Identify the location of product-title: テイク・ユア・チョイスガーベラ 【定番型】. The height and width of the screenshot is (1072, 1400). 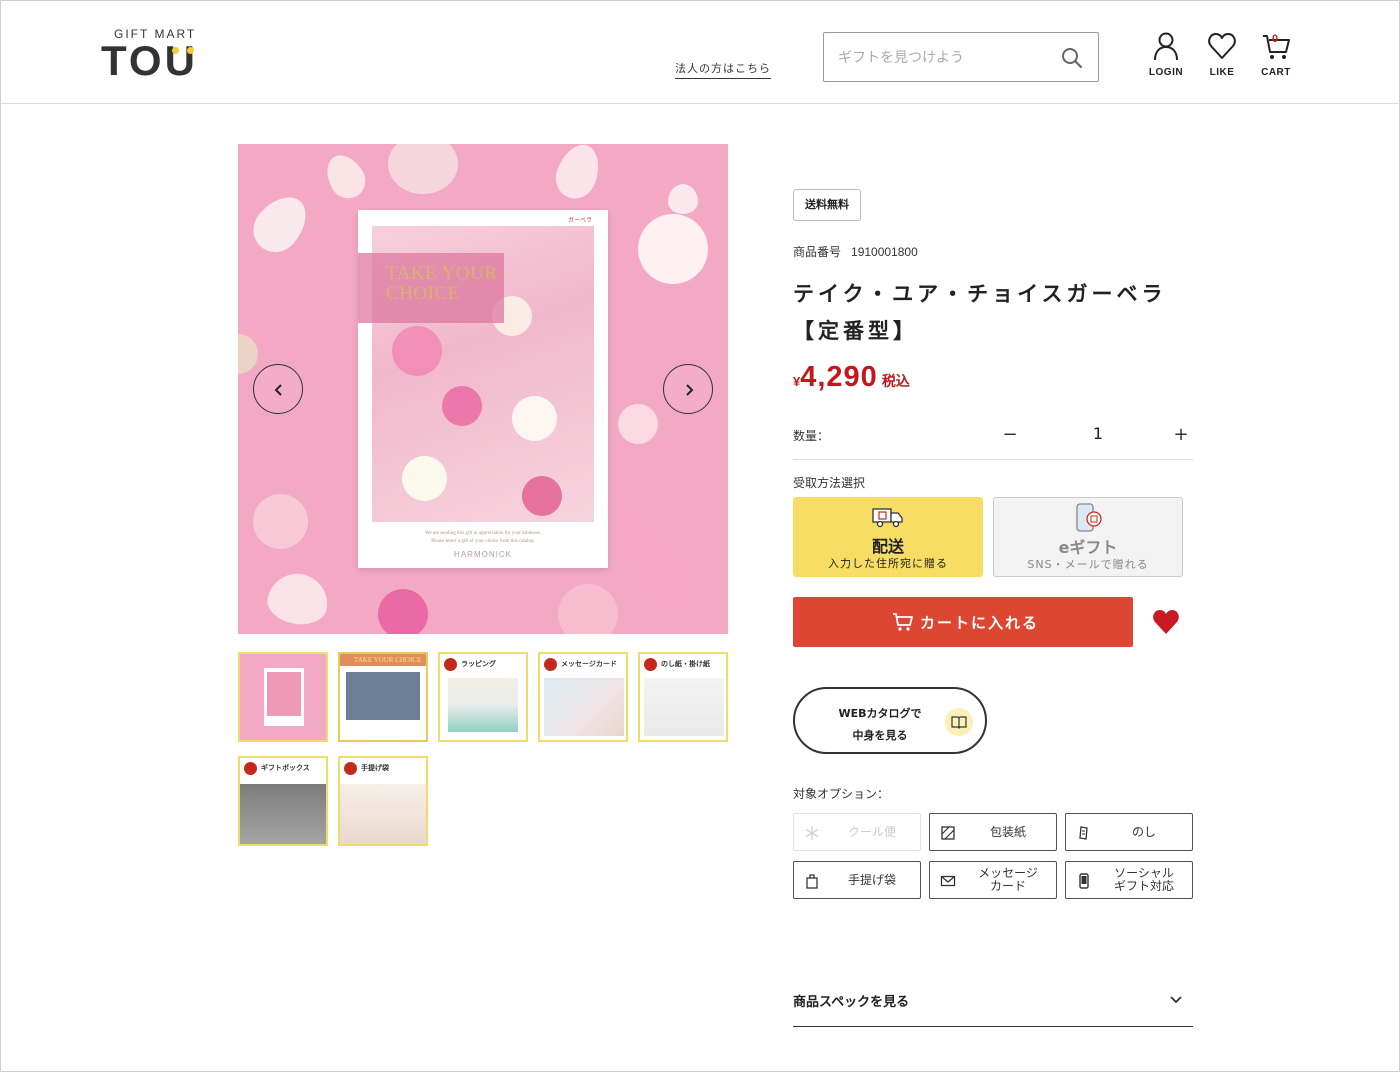
(993, 313).